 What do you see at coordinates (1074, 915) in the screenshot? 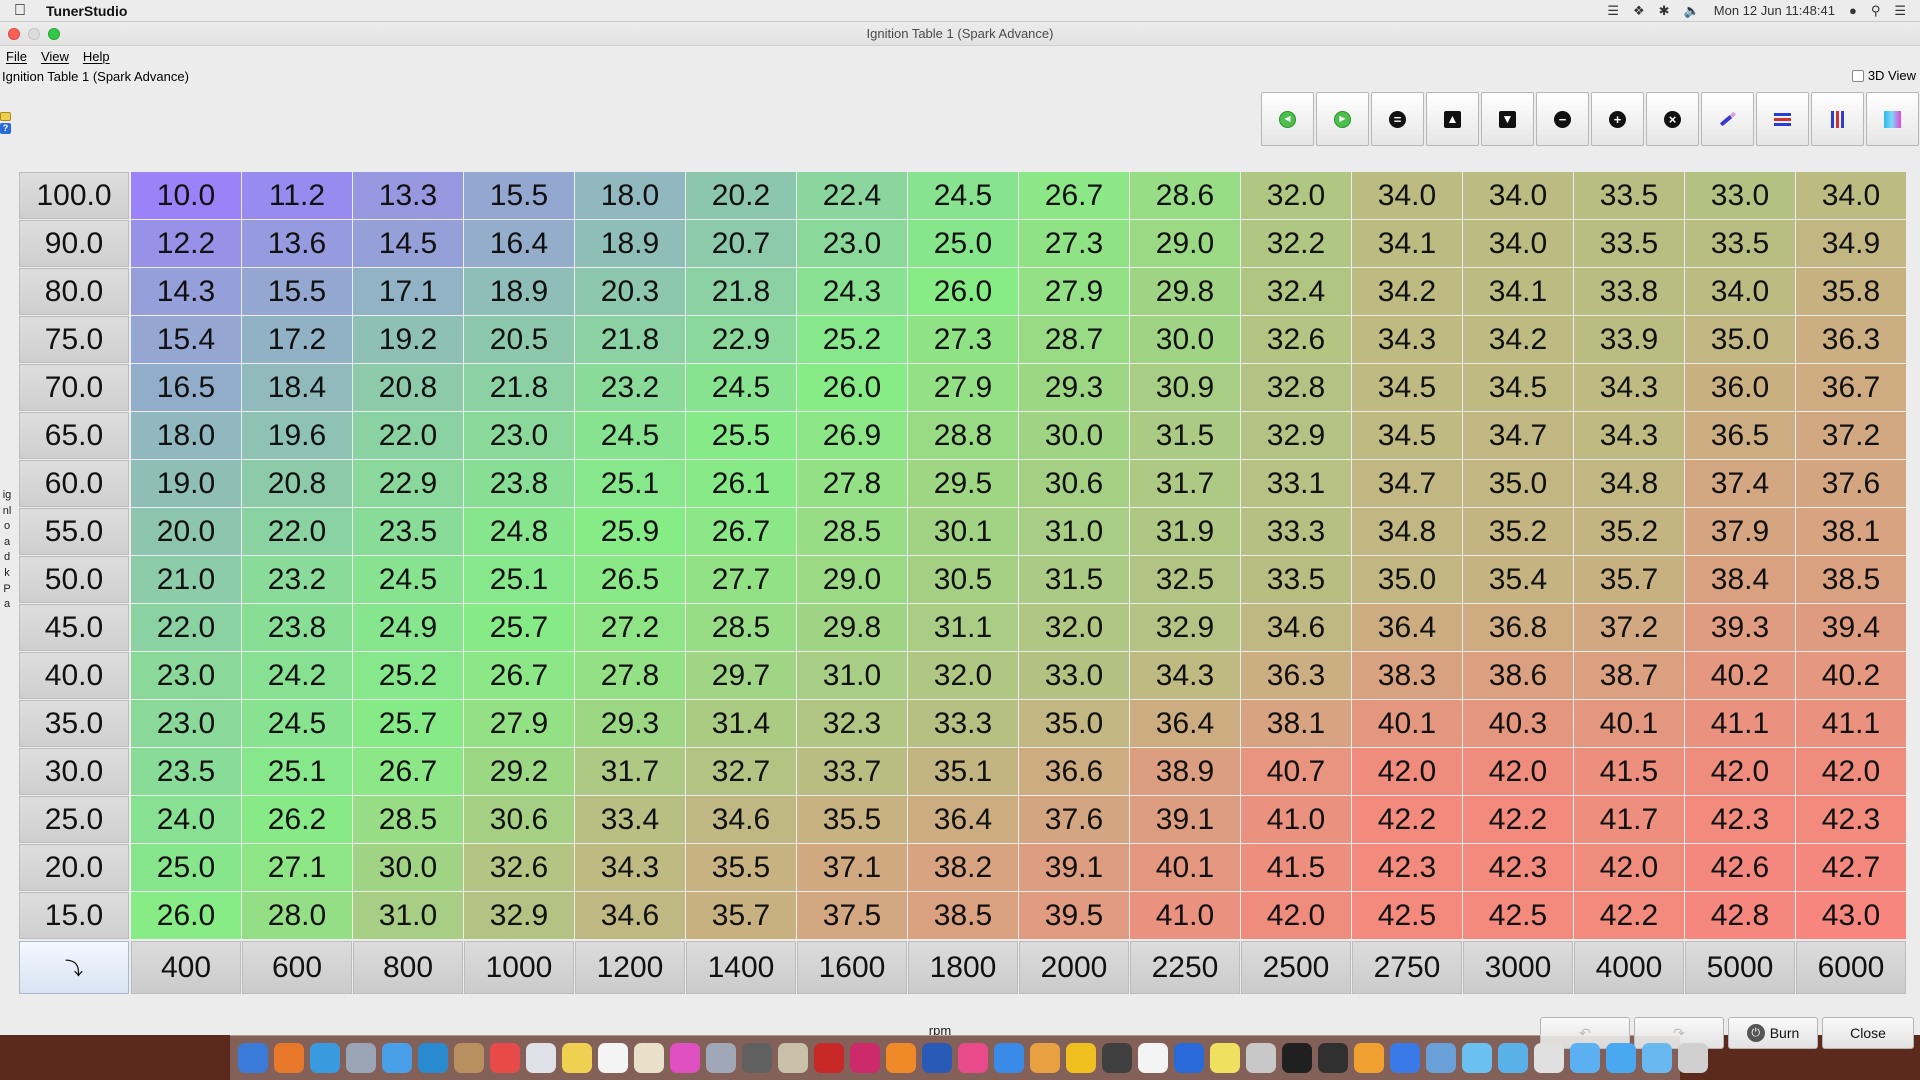
I see `table-cell: 39.5` at bounding box center [1074, 915].